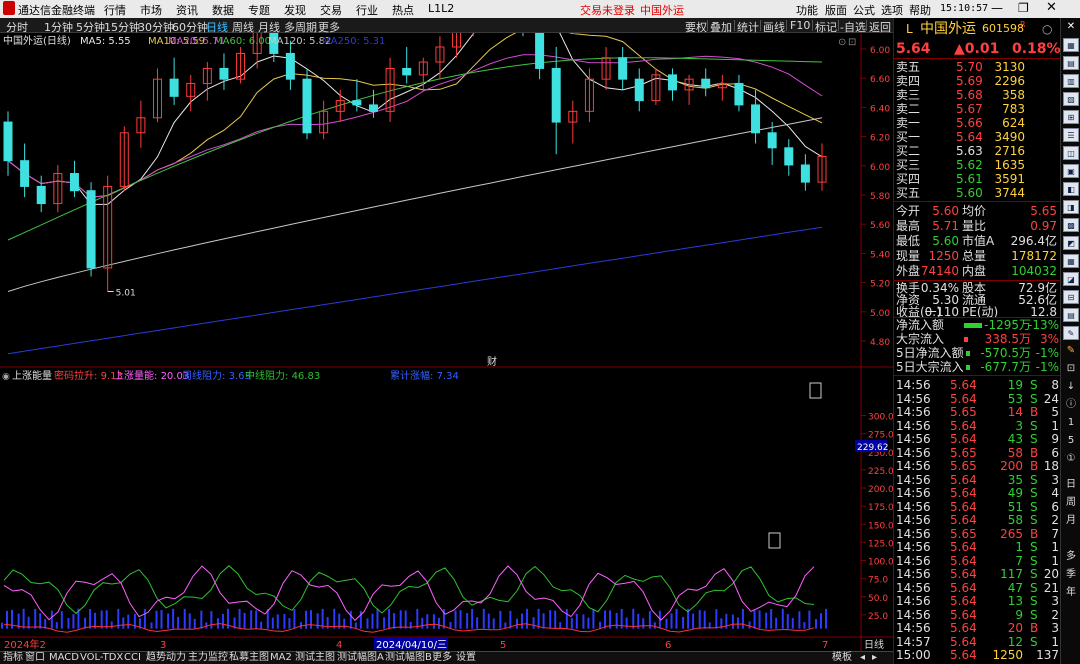 This screenshot has height=664, width=1080. Describe the element at coordinates (1071, 575) in the screenshot. I see `sidebar-period-quarter: 季` at that location.